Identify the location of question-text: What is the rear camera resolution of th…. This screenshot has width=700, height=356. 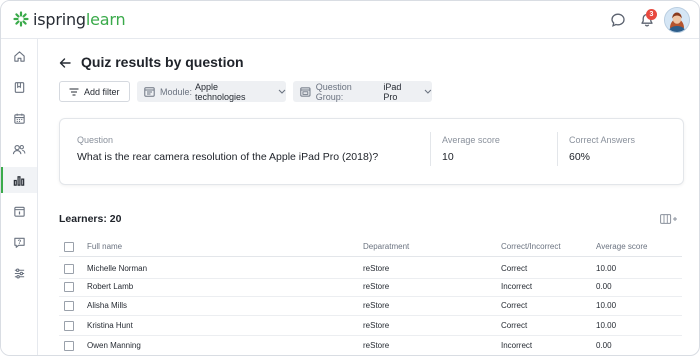
(228, 157).